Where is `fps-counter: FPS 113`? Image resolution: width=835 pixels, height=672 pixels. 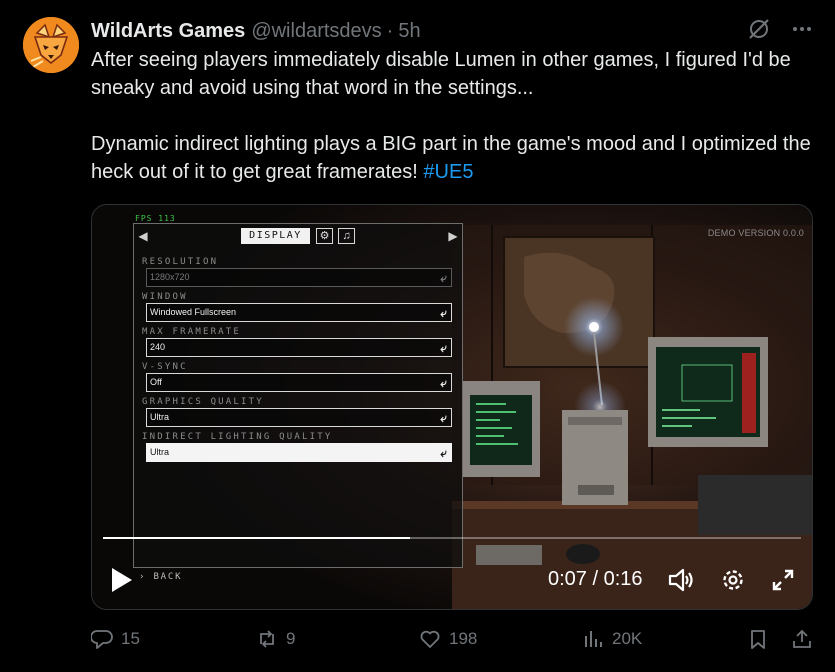
fps-counter: FPS 113 is located at coordinates (155, 218).